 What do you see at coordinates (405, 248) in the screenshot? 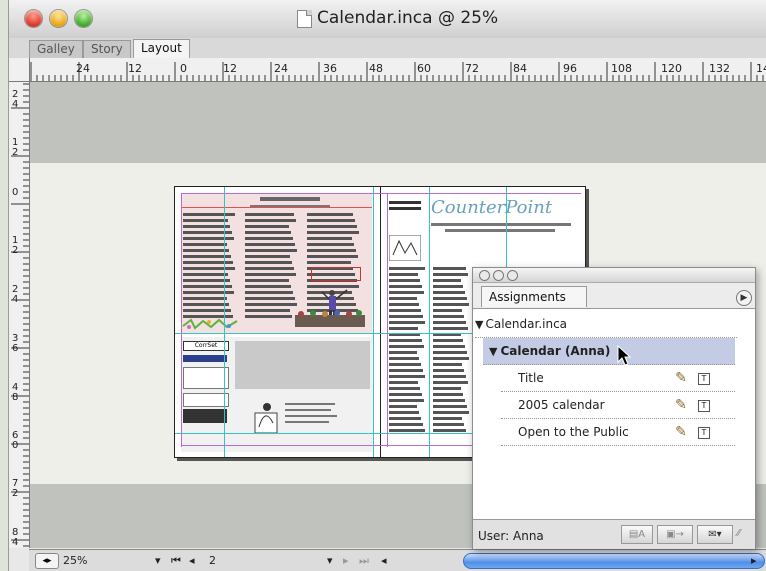
I see `orchestra-illustration` at bounding box center [405, 248].